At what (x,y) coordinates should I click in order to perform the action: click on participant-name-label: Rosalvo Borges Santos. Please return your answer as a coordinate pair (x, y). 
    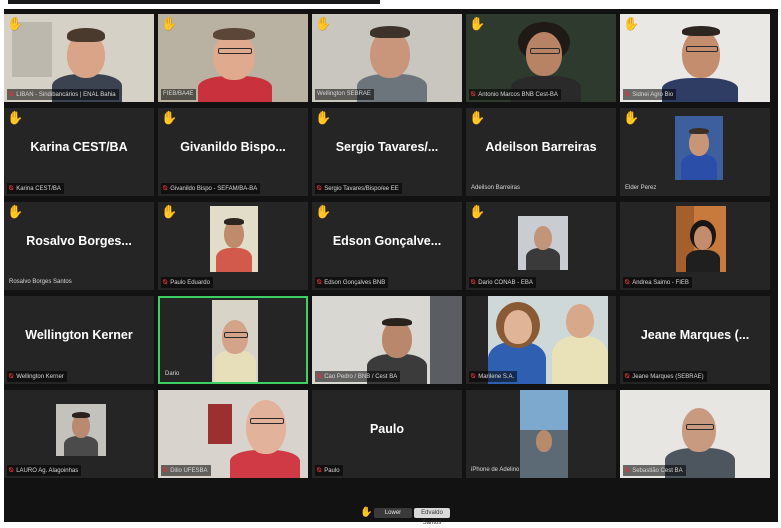
    Looking at the image, I should click on (40, 282).